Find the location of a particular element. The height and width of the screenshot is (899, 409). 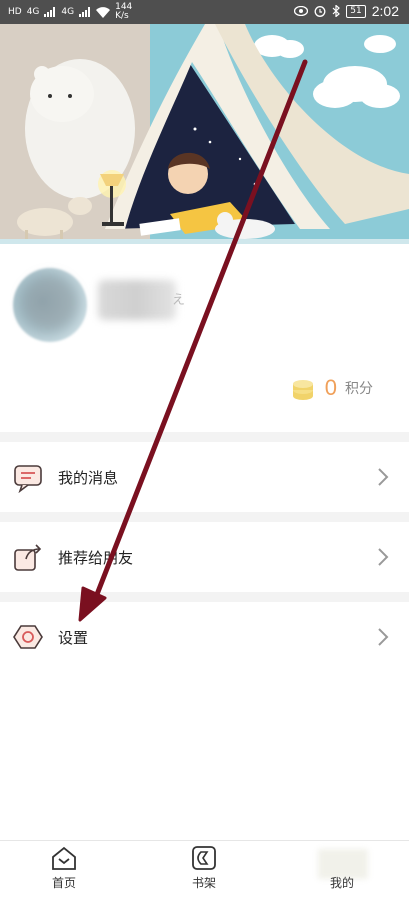

battery-indicator: 51 is located at coordinates (356, 11).